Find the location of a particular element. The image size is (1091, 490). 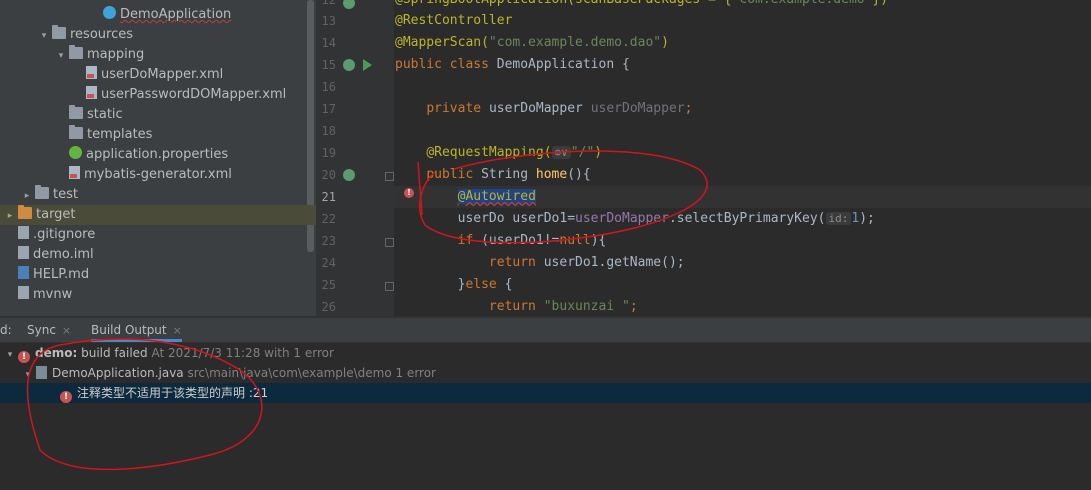

tree-item: userPasswordDOMapper.xml is located at coordinates (158, 95).